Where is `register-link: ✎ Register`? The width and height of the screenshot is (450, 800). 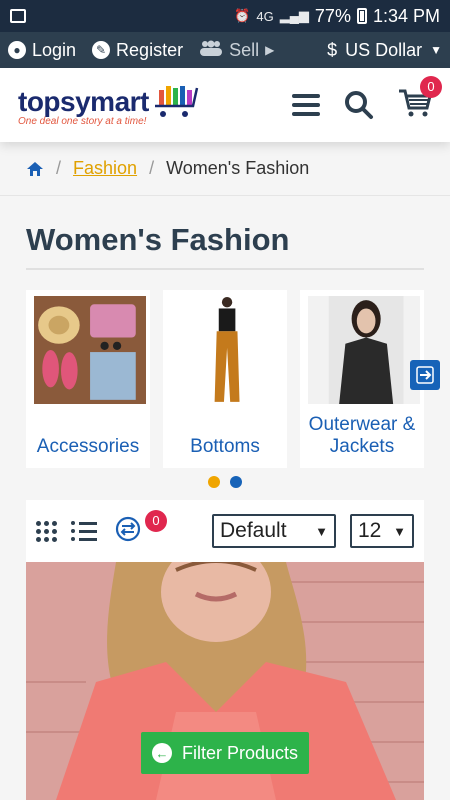
register-link: ✎ Register is located at coordinates (137, 50).